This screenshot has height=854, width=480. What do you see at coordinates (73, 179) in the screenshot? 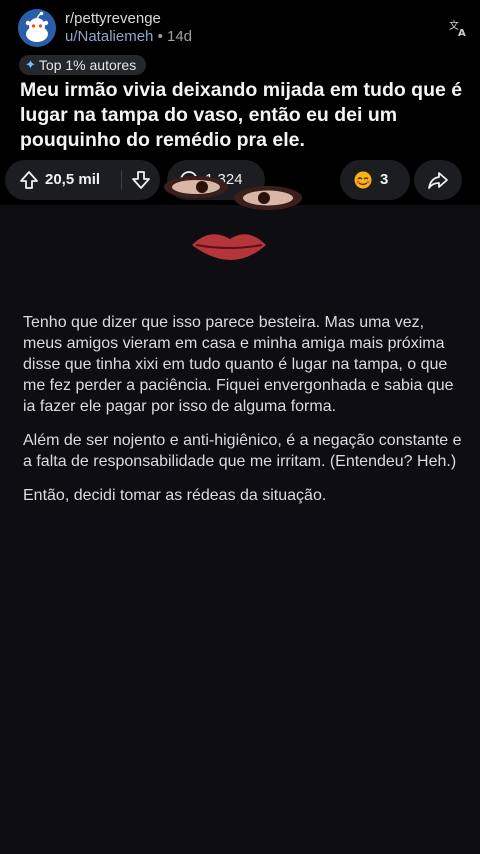
I see `vote-score: 20,5 mil` at bounding box center [73, 179].